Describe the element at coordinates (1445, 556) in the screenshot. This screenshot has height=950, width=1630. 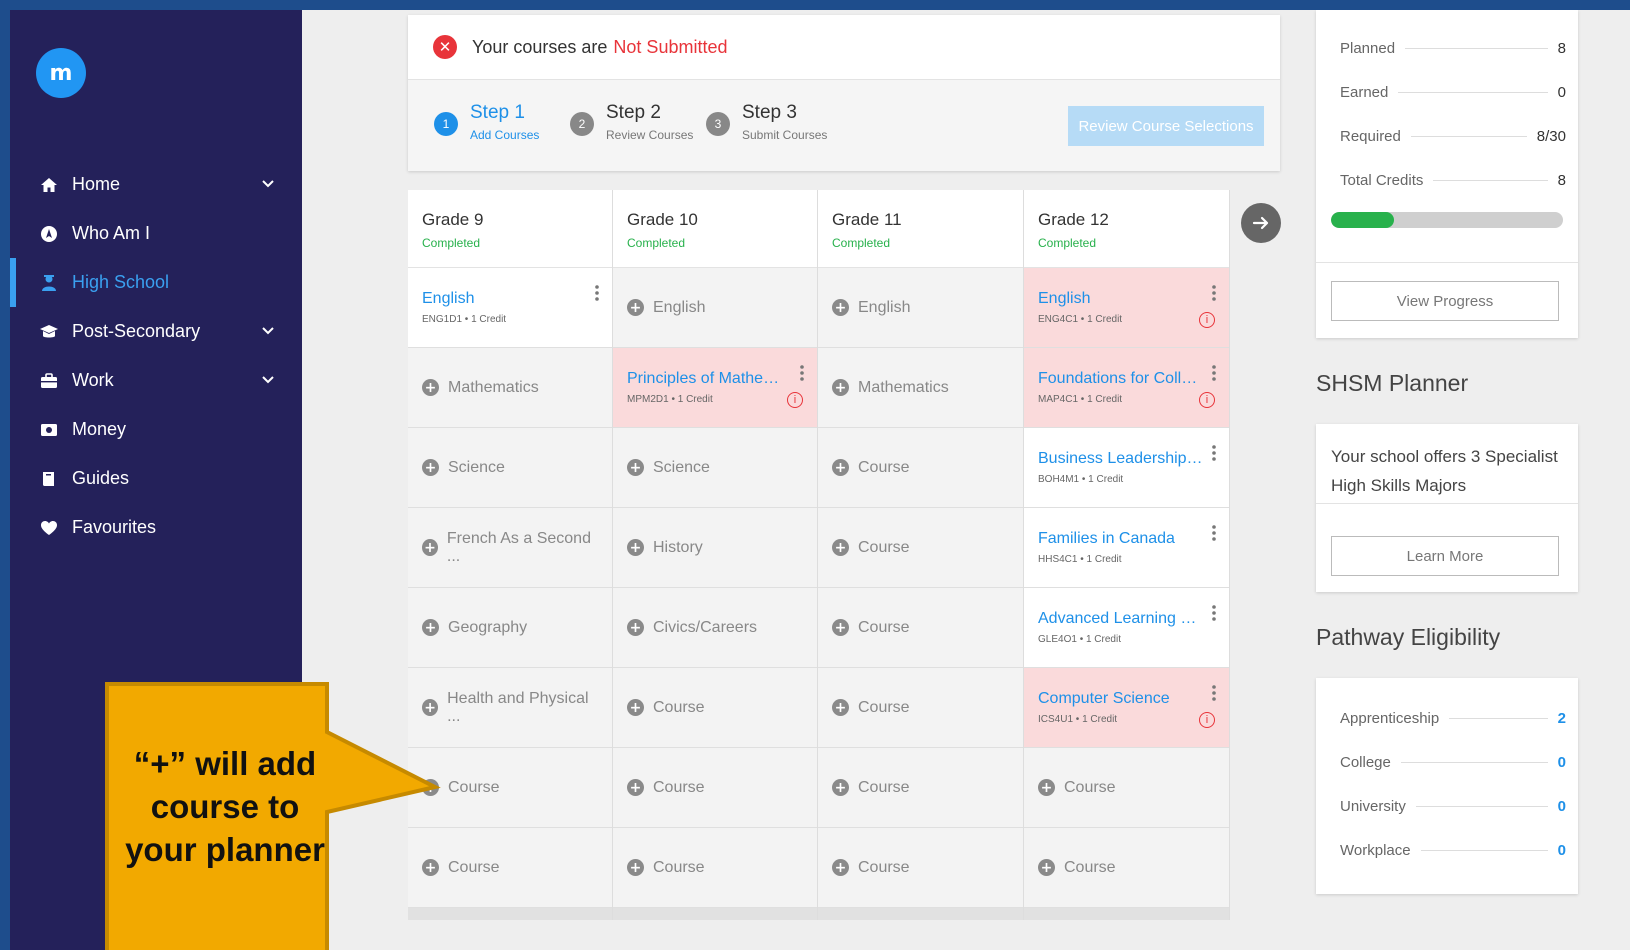
I see `learn-more-button: Learn More` at that location.